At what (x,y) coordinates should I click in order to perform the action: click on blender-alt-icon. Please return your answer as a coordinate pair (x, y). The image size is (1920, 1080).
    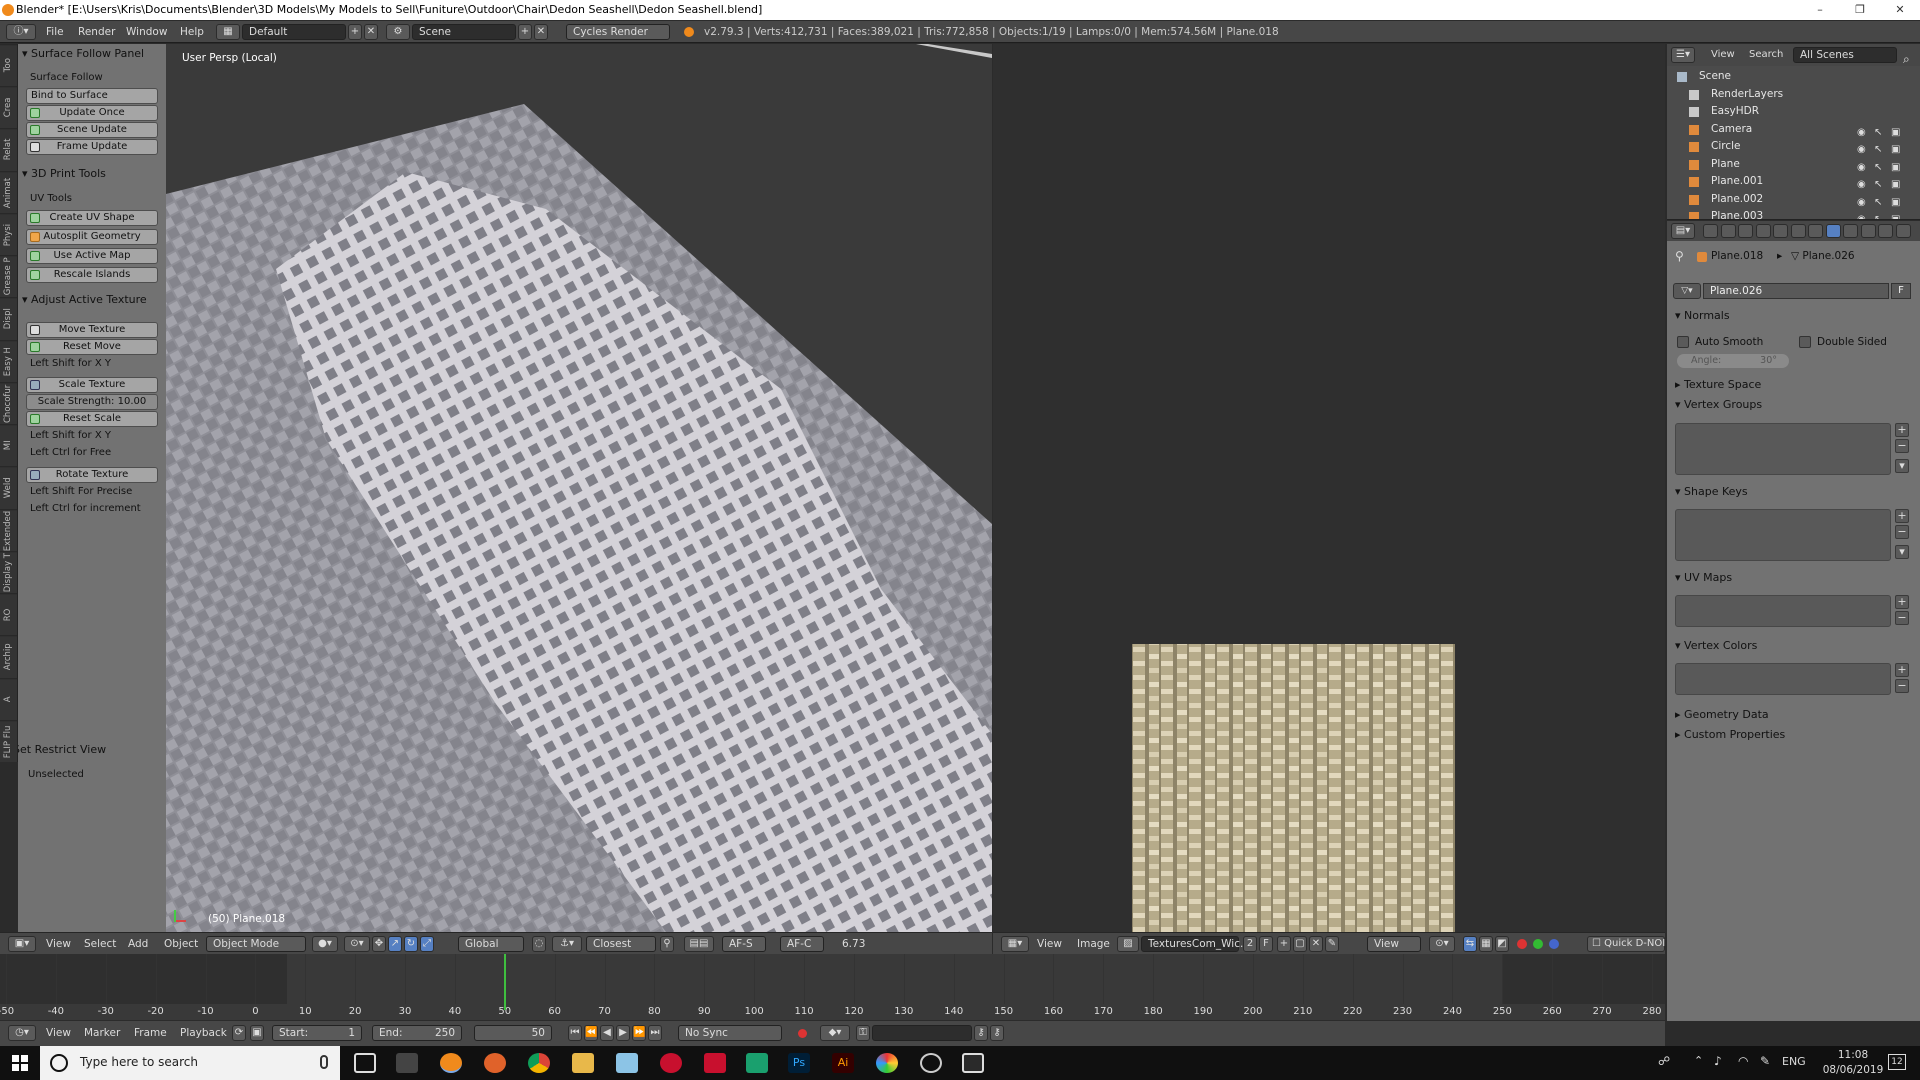
    Looking at the image, I should click on (495, 1063).